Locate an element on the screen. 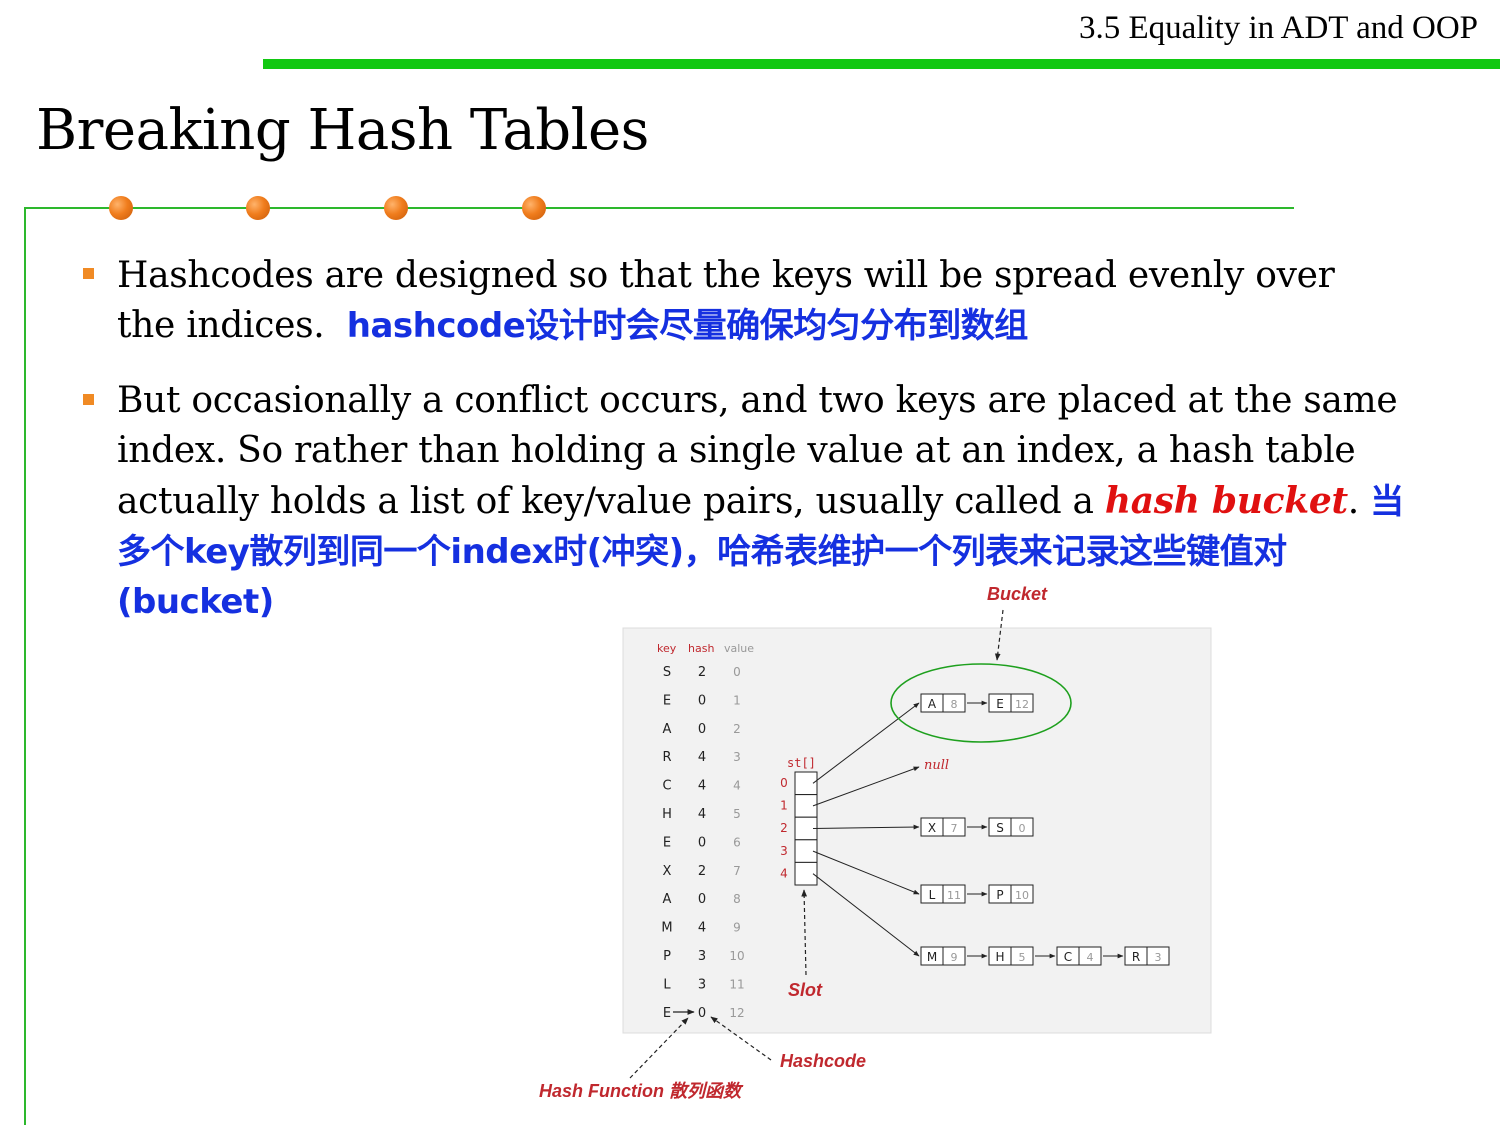 The height and width of the screenshot is (1125, 1500). slot-index: 3 is located at coordinates (784, 851).